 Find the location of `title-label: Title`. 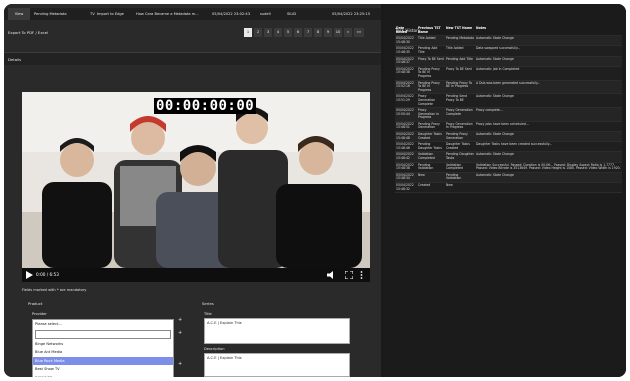

title-label: Title is located at coordinates (208, 314).